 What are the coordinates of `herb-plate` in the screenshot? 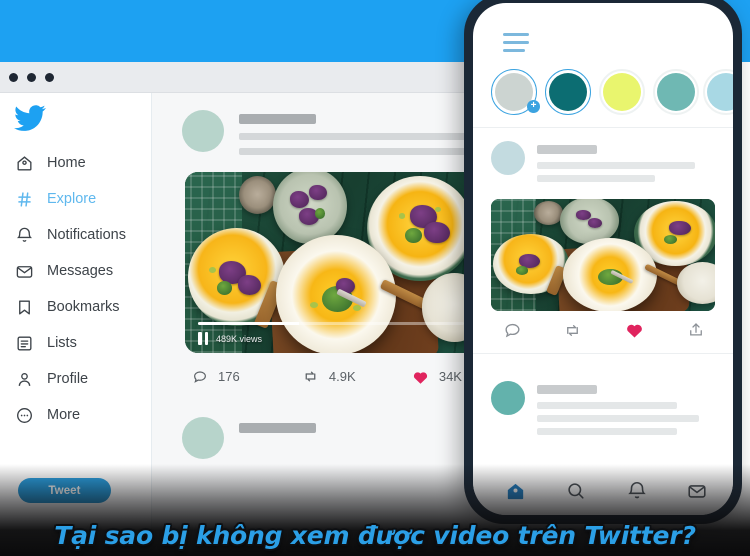 It's located at (589, 221).